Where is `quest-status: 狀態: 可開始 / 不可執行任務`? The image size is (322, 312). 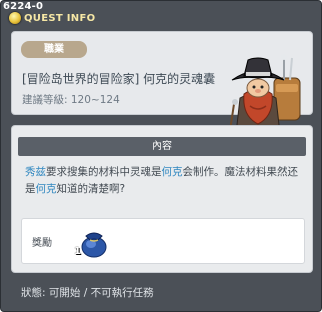
quest-status: 狀態: 可開始 / 不可執行任務 is located at coordinates (87, 293).